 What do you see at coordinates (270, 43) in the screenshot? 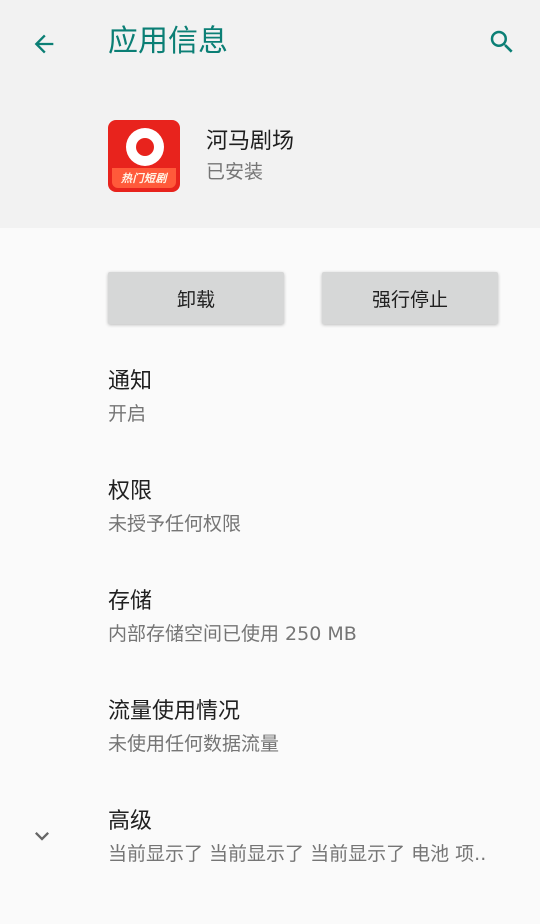
I see `app-bar: 应用信息` at bounding box center [270, 43].